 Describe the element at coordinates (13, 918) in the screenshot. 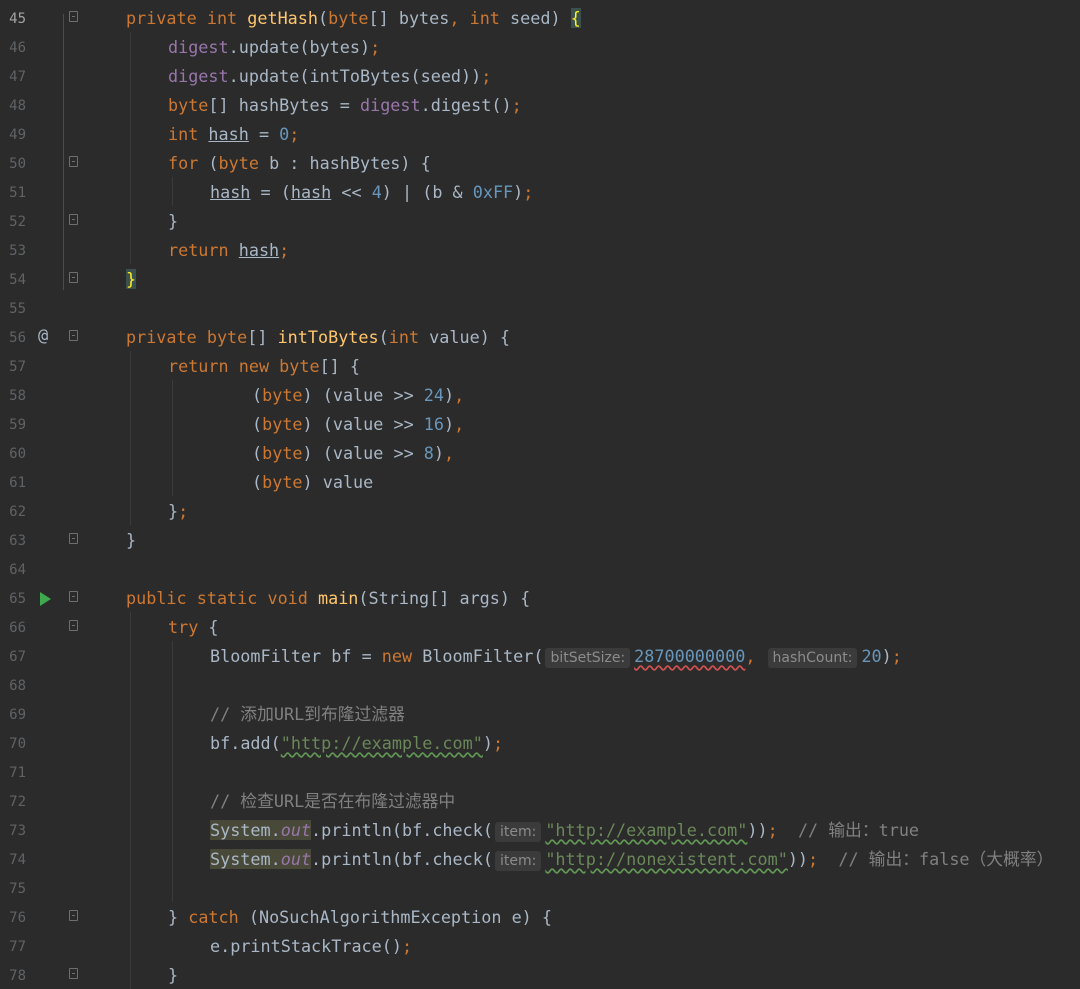

I see `line-number: 76` at that location.